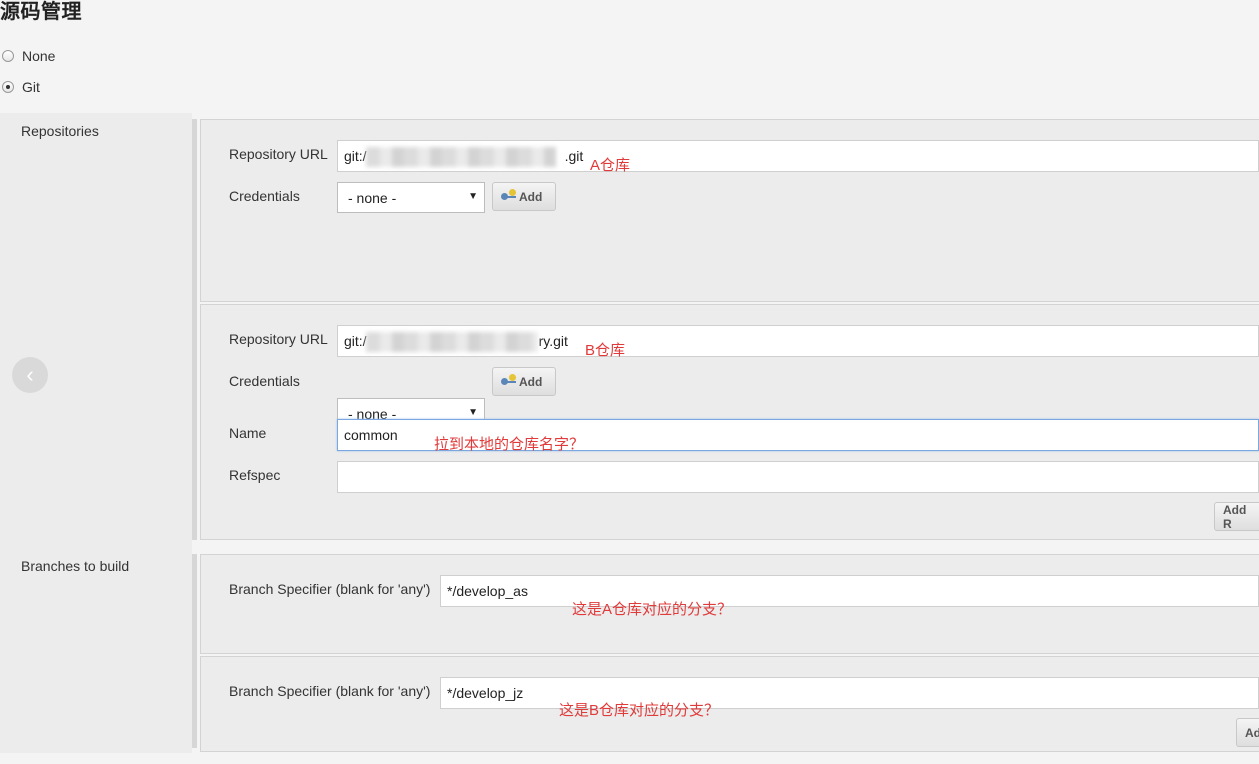 The width and height of the screenshot is (1259, 764). What do you see at coordinates (31, 87) in the screenshot?
I see `radio-git-label: Git` at bounding box center [31, 87].